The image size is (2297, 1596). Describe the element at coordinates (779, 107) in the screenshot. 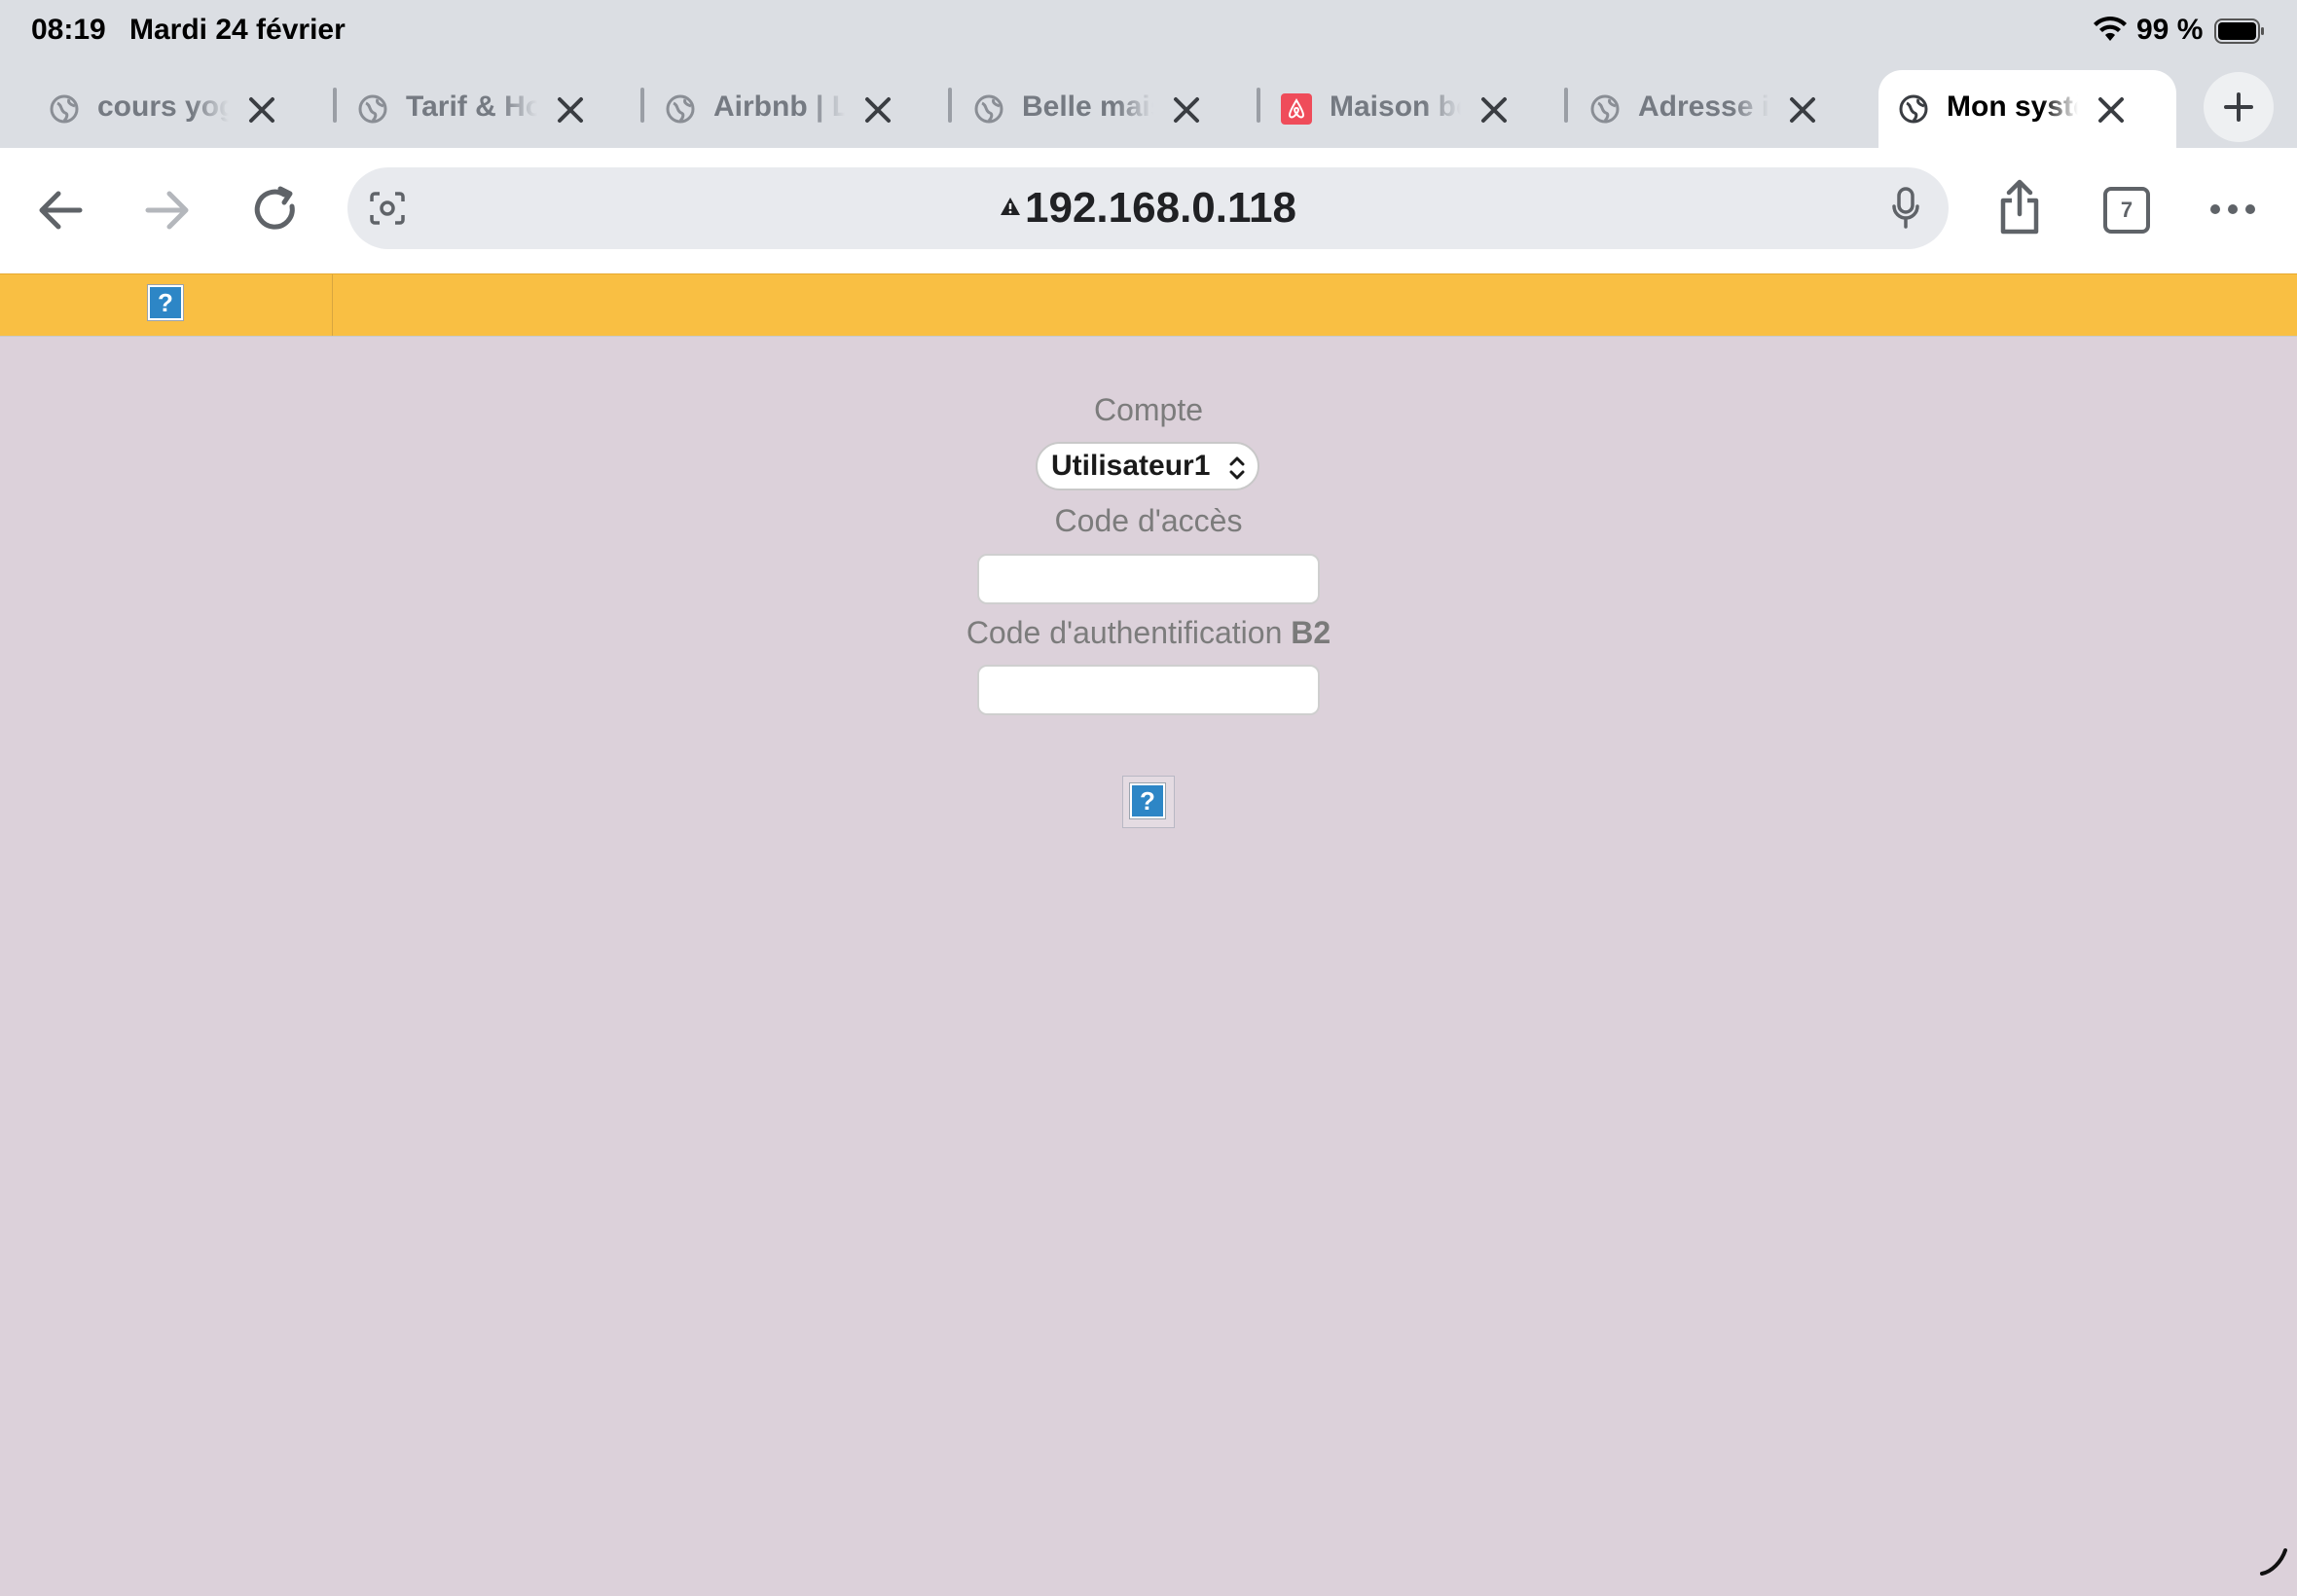

I see `tab-title: Airbnb | Loc` at that location.